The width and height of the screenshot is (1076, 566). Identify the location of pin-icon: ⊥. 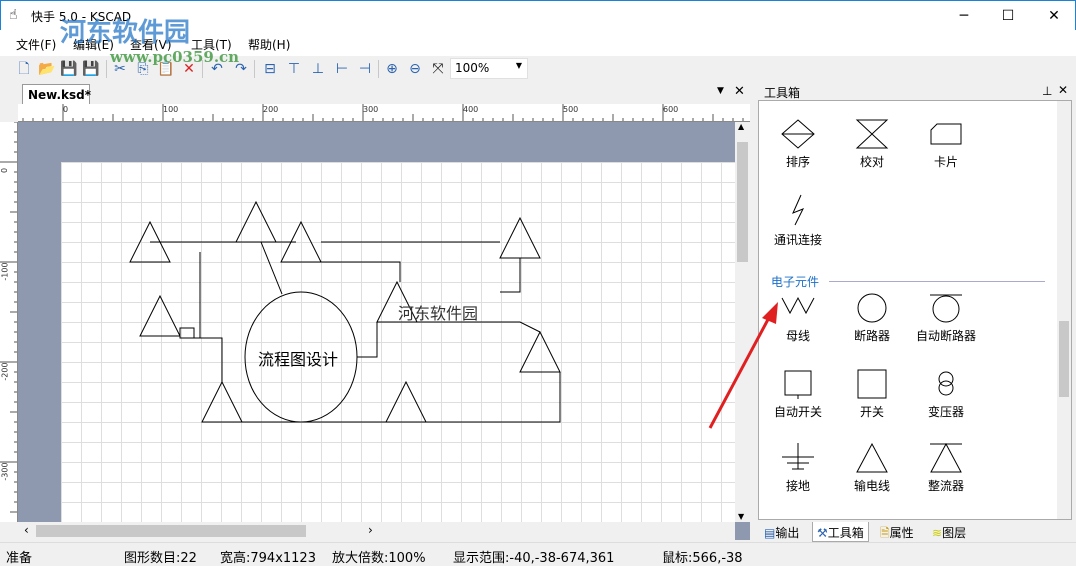
(1047, 91).